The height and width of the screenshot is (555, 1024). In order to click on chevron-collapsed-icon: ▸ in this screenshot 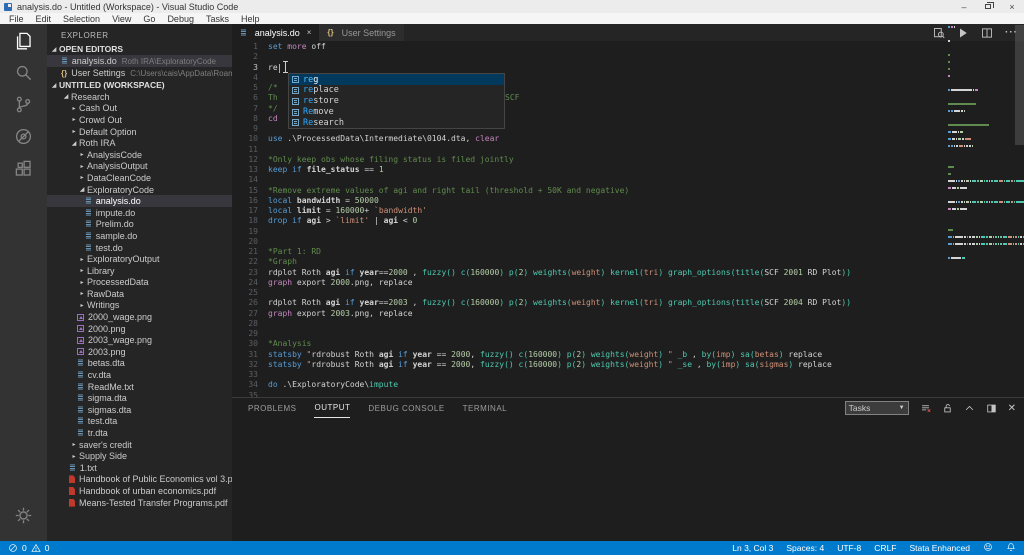, I will do `click(74, 120)`.